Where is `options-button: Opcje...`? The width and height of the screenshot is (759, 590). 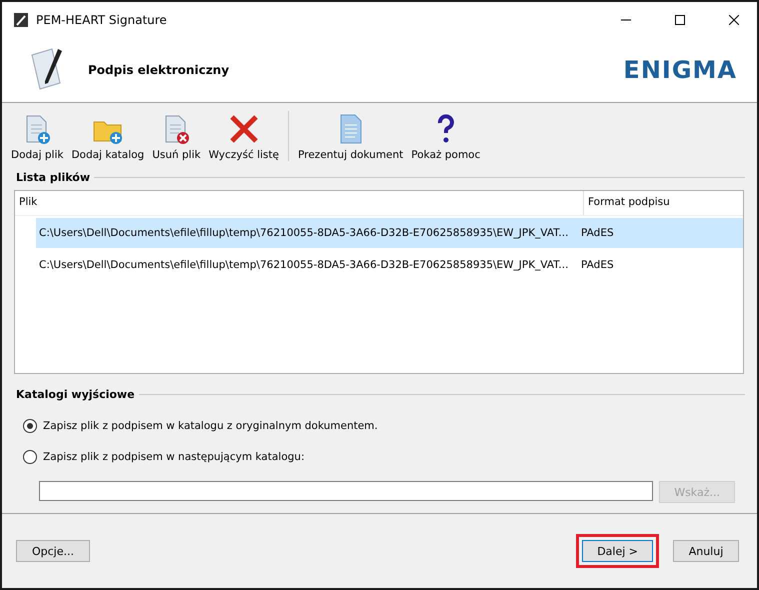 options-button: Opcje... is located at coordinates (53, 551).